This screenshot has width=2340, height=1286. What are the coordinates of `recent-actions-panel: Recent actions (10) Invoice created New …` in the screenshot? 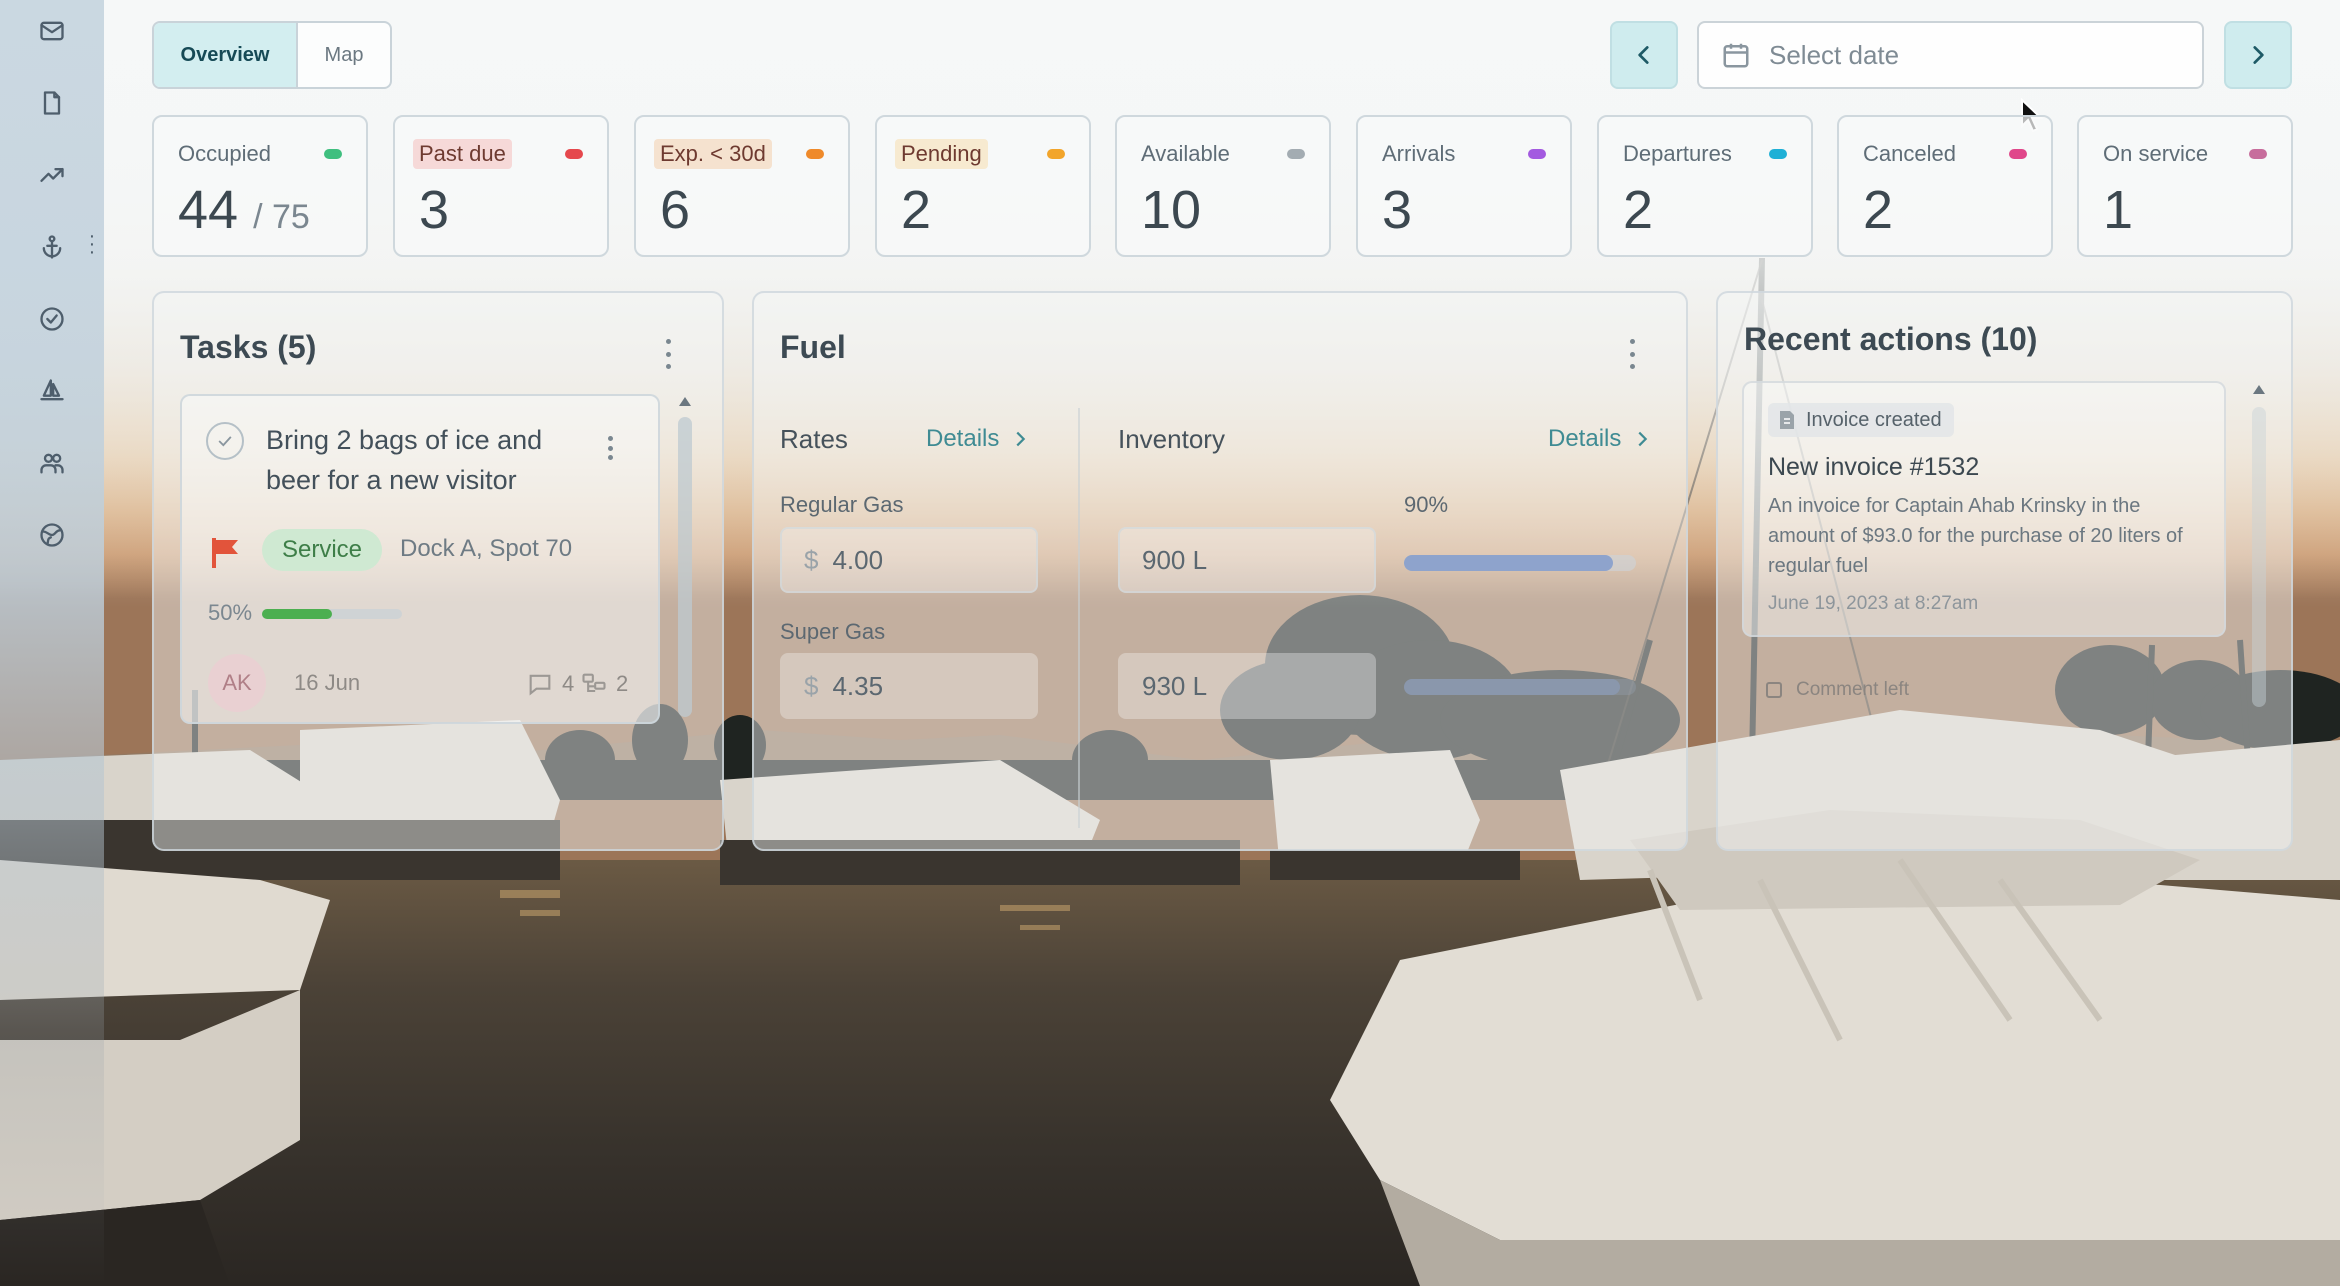 It's located at (2004, 571).